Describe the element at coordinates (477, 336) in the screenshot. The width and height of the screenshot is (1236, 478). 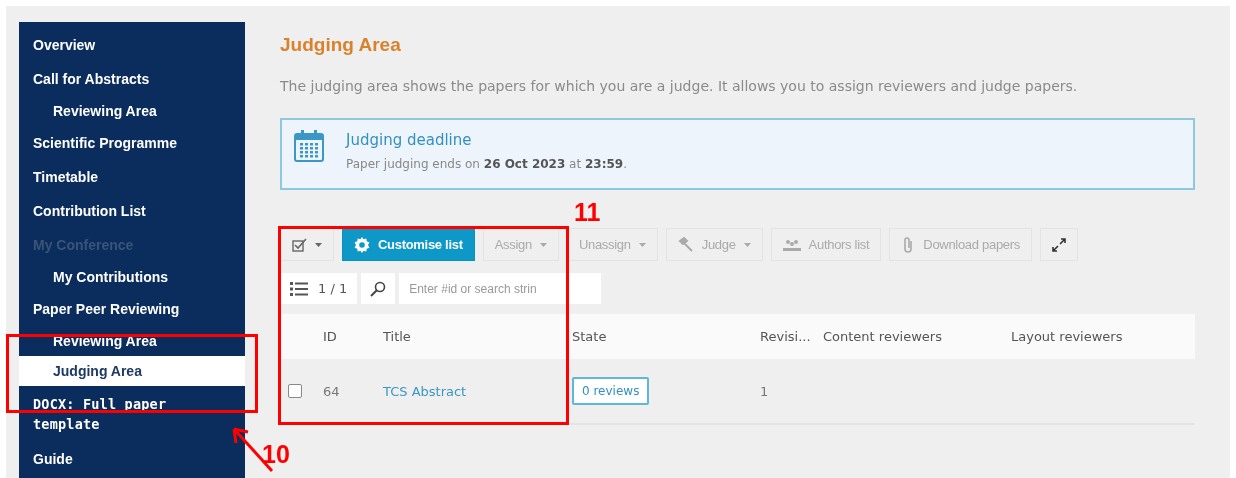
I see `column-header: Title` at that location.